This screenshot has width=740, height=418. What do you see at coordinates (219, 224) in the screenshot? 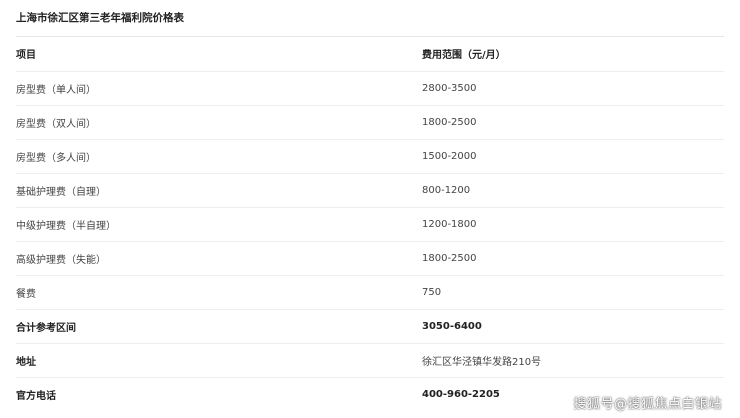
I see `row-item: 中级护理费（半自理）` at bounding box center [219, 224].